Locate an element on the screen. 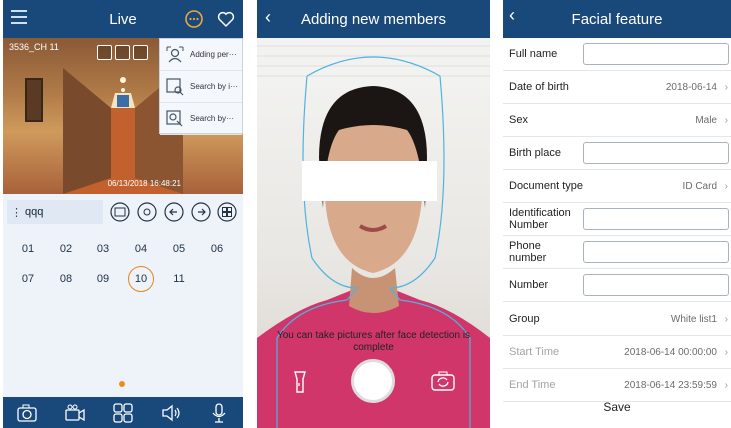  video-tool-icons is located at coordinates (122, 52).